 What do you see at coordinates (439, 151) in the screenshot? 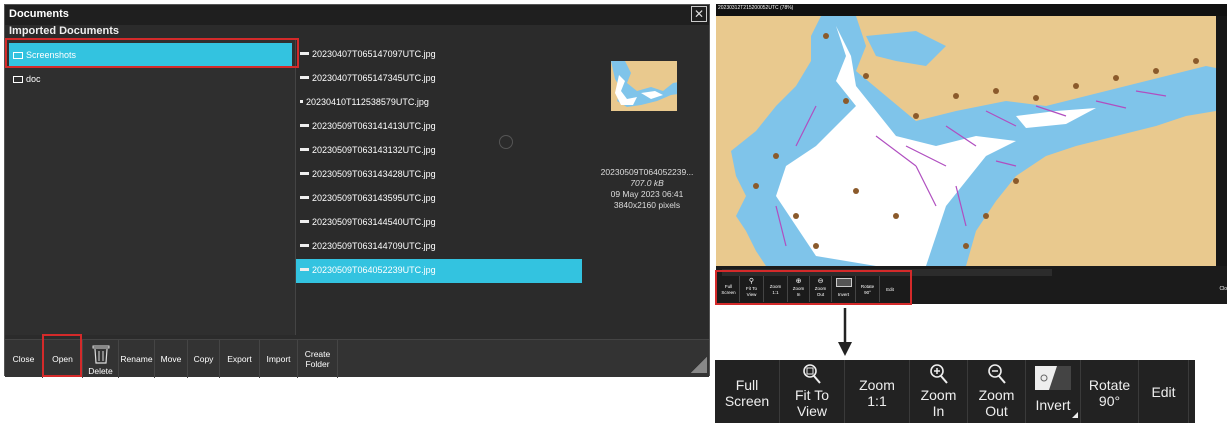
I see `file-item: 20230509T063143132UTC.jpg` at bounding box center [439, 151].